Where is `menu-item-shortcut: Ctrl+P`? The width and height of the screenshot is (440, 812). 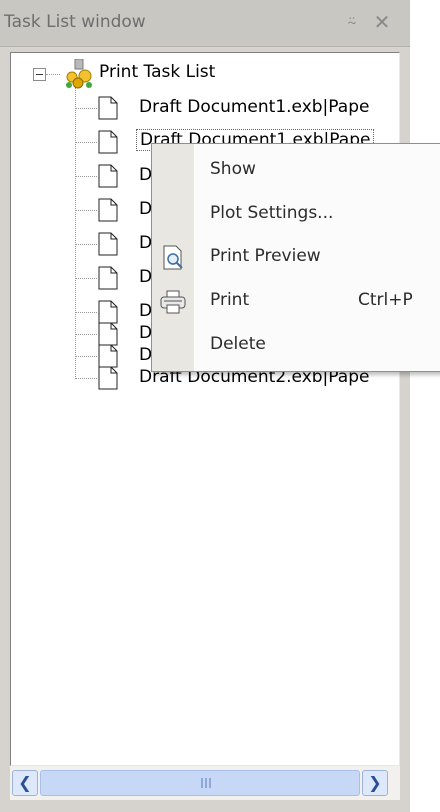
menu-item-shortcut: Ctrl+P is located at coordinates (385, 300).